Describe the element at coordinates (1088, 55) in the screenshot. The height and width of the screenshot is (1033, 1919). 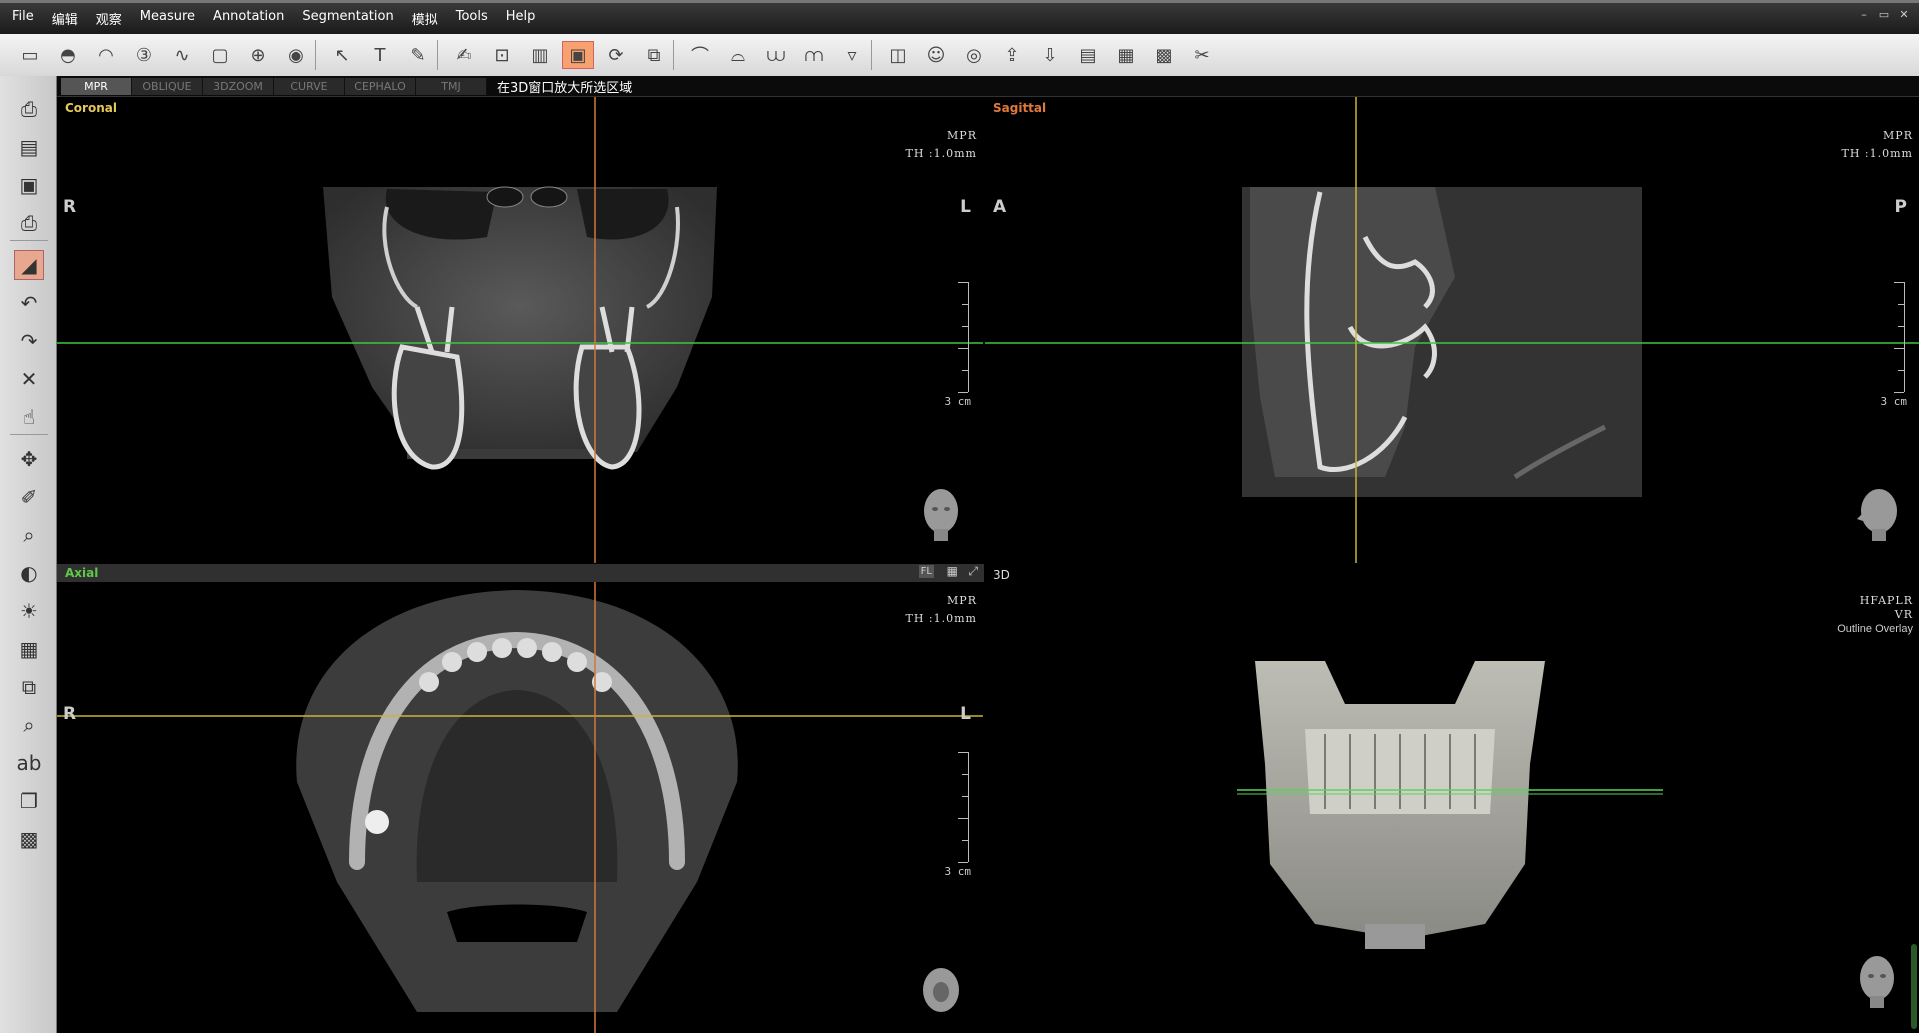
I see `save-view-icon: ▤` at that location.